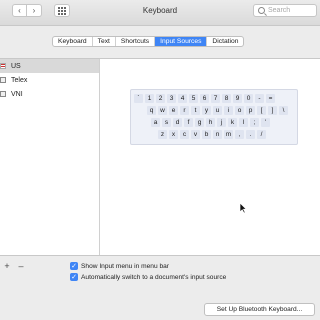  I want to click on key: g, so click(199, 122).